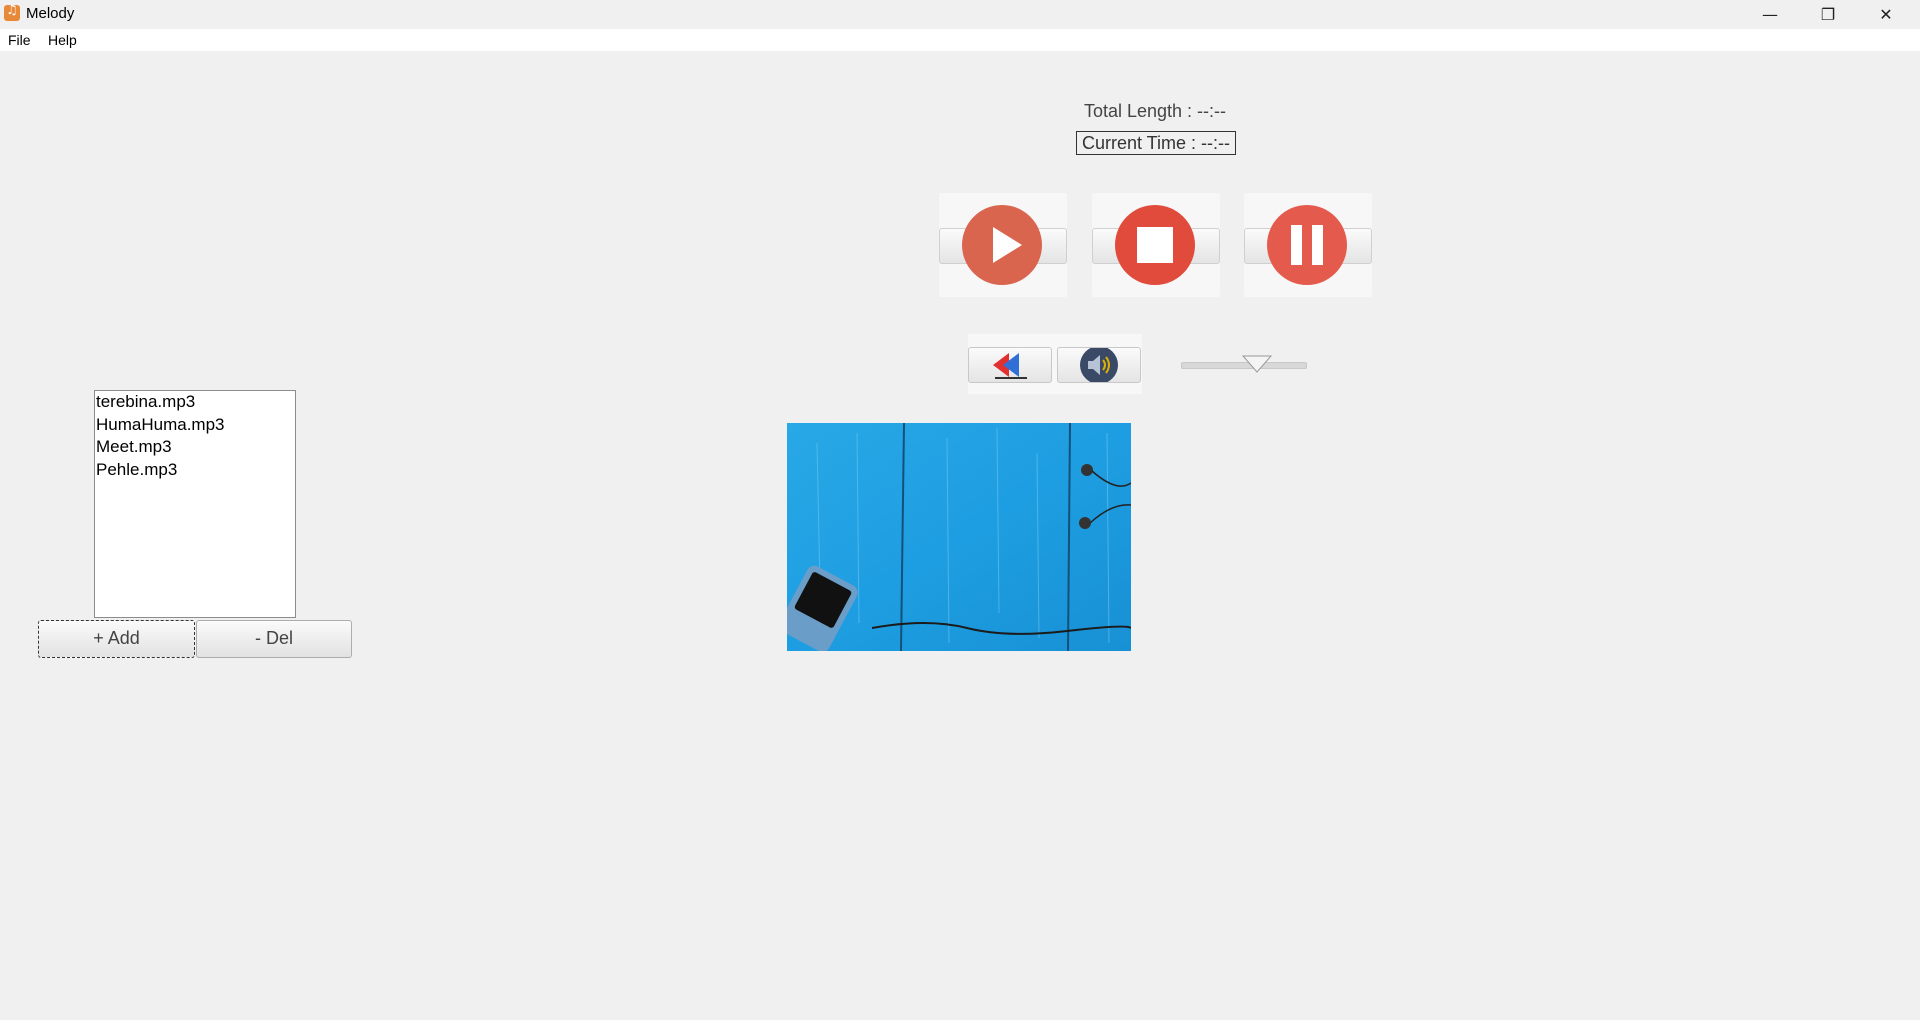 The width and height of the screenshot is (1920, 1020). I want to click on playlist-item: Meet.mp3, so click(195, 447).